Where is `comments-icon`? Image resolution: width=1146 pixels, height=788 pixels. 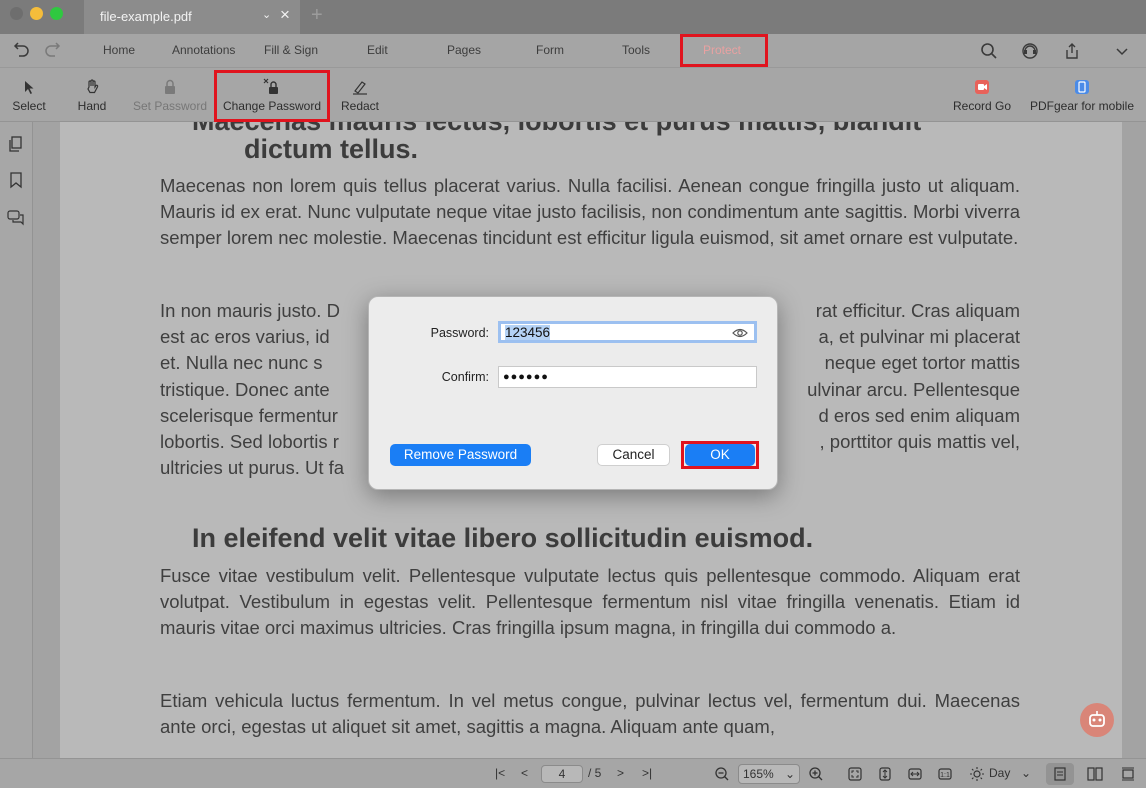
comments-icon is located at coordinates (16, 217).